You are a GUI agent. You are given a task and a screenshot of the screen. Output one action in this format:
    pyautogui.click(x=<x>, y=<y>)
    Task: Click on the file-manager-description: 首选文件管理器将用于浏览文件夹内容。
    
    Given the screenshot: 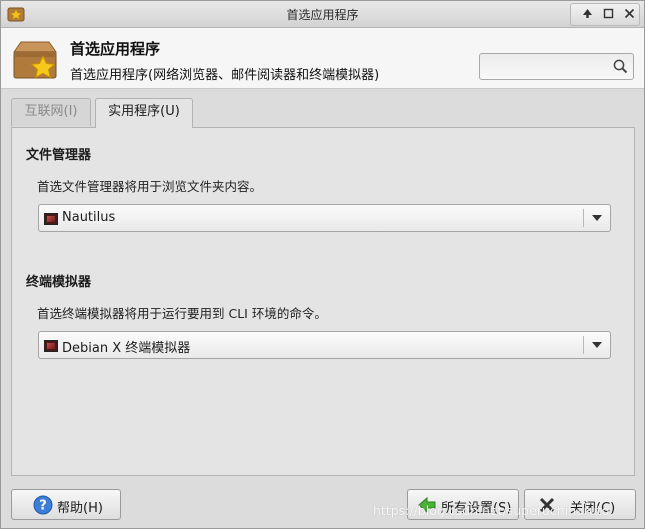 What is the action you would take?
    pyautogui.click(x=150, y=186)
    